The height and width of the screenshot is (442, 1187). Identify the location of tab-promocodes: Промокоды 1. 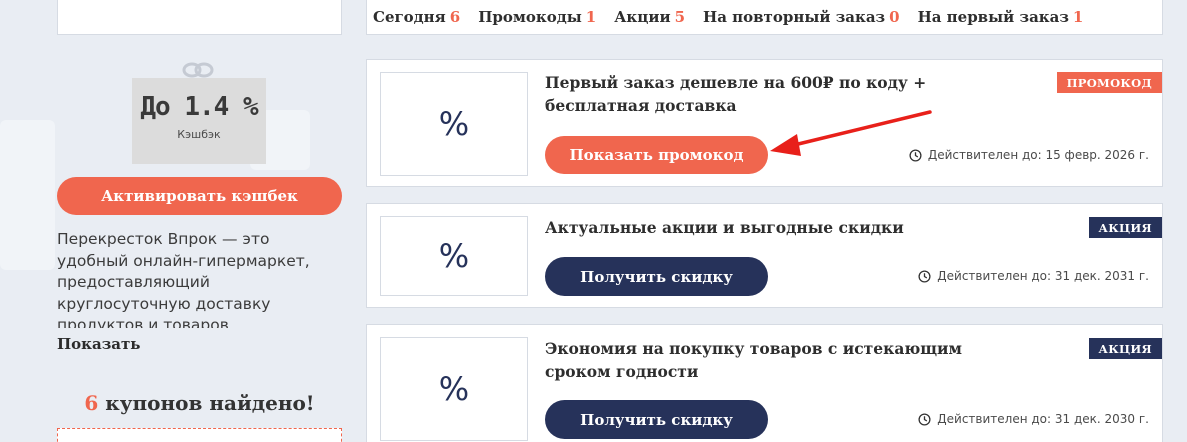
(537, 17).